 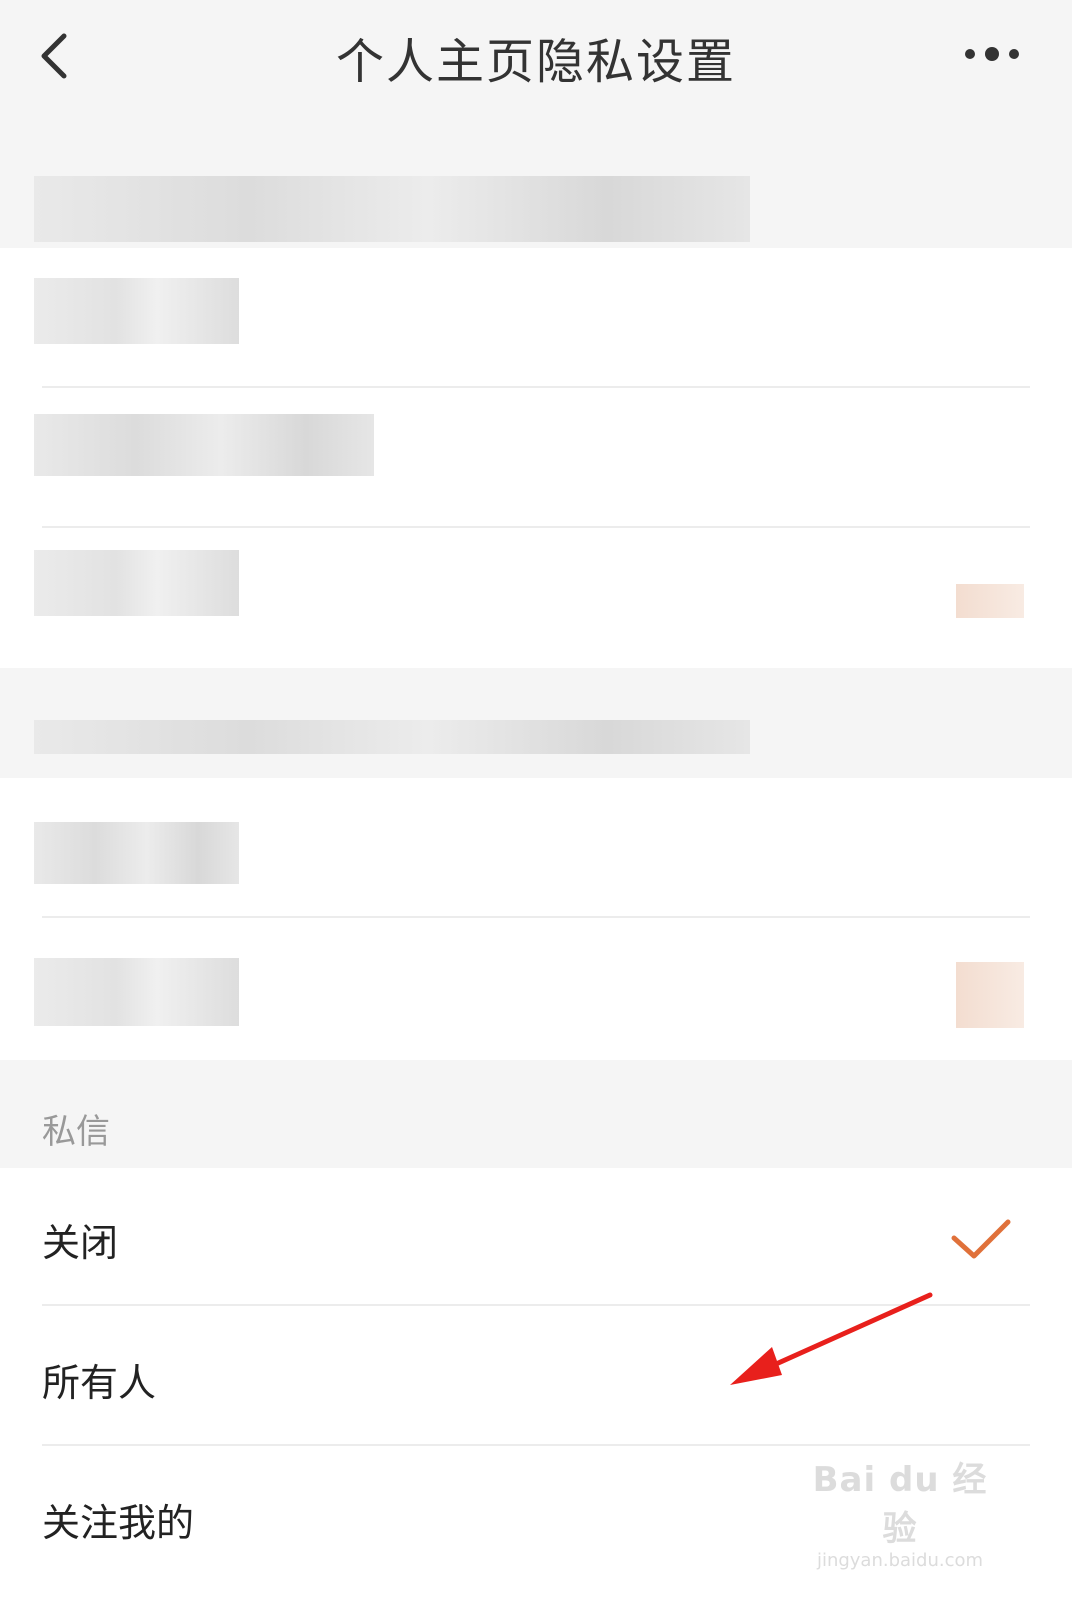 I want to click on page-title: 个人主页隐私设置, so click(x=535, y=62).